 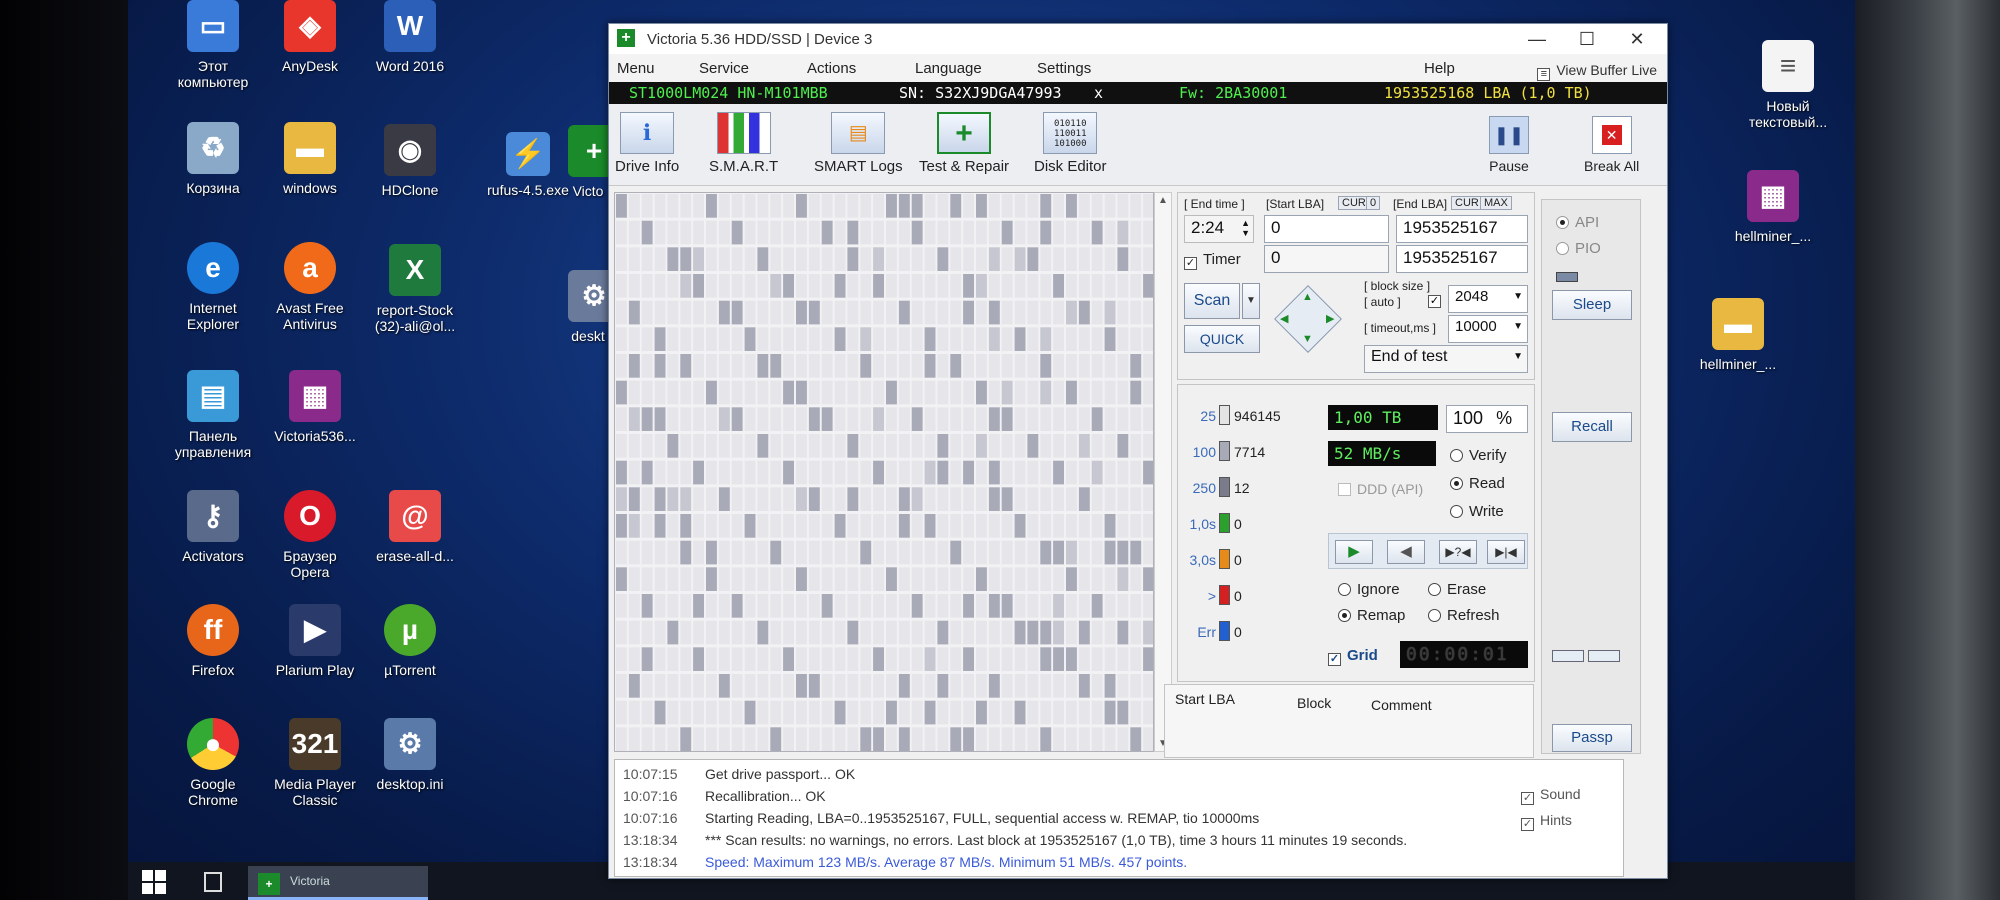 What do you see at coordinates (410, 161) in the screenshot?
I see `desktop-icon-hdclone: ◉ HDClone` at bounding box center [410, 161].